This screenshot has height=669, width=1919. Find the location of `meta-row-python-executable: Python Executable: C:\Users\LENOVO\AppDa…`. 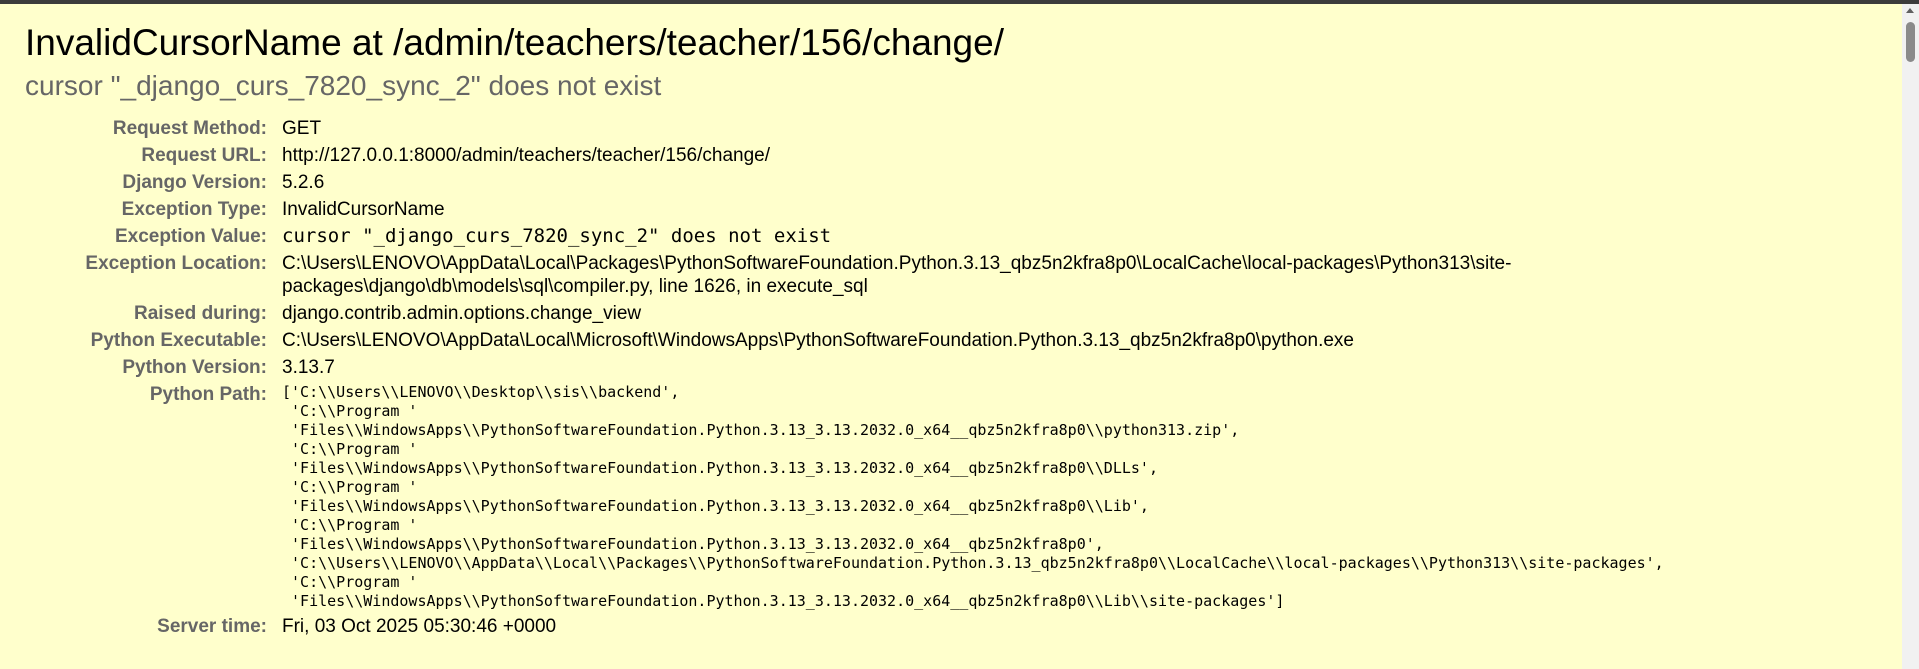

meta-row-python-executable: Python Executable: C:\Users\LENOVO\AppDa… is located at coordinates (844, 340).